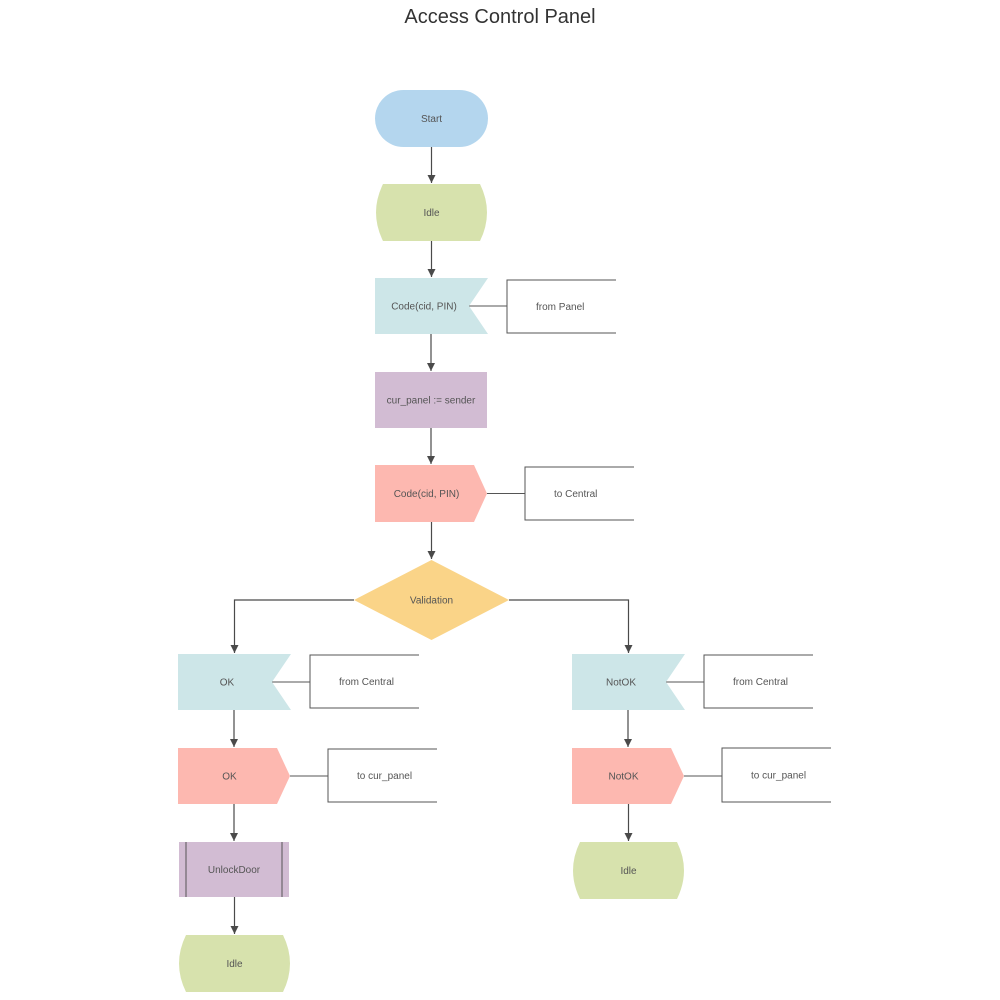 Image resolution: width=1000 pixels, height=1000 pixels. Describe the element at coordinates (575, 494) in the screenshot. I see `annotation-label: to Central` at that location.